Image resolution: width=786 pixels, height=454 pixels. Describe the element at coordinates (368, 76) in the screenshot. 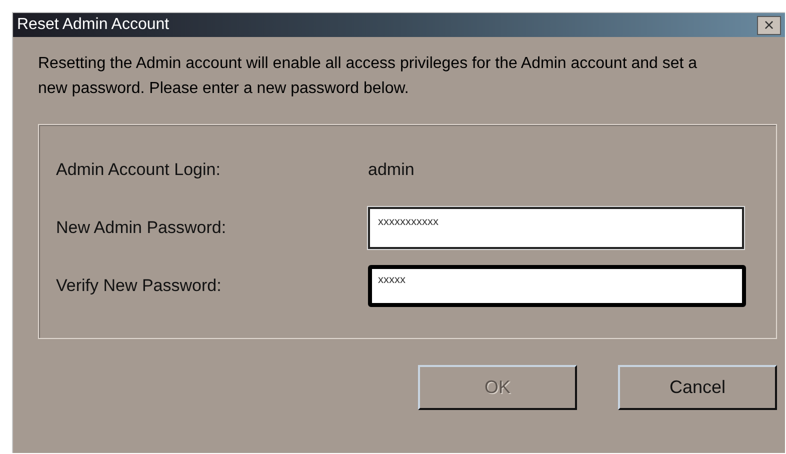

I see `description-text: Resetting the Admin account will enable all access privileges for the Admin account and set a new password. Please enter a new password below.` at that location.